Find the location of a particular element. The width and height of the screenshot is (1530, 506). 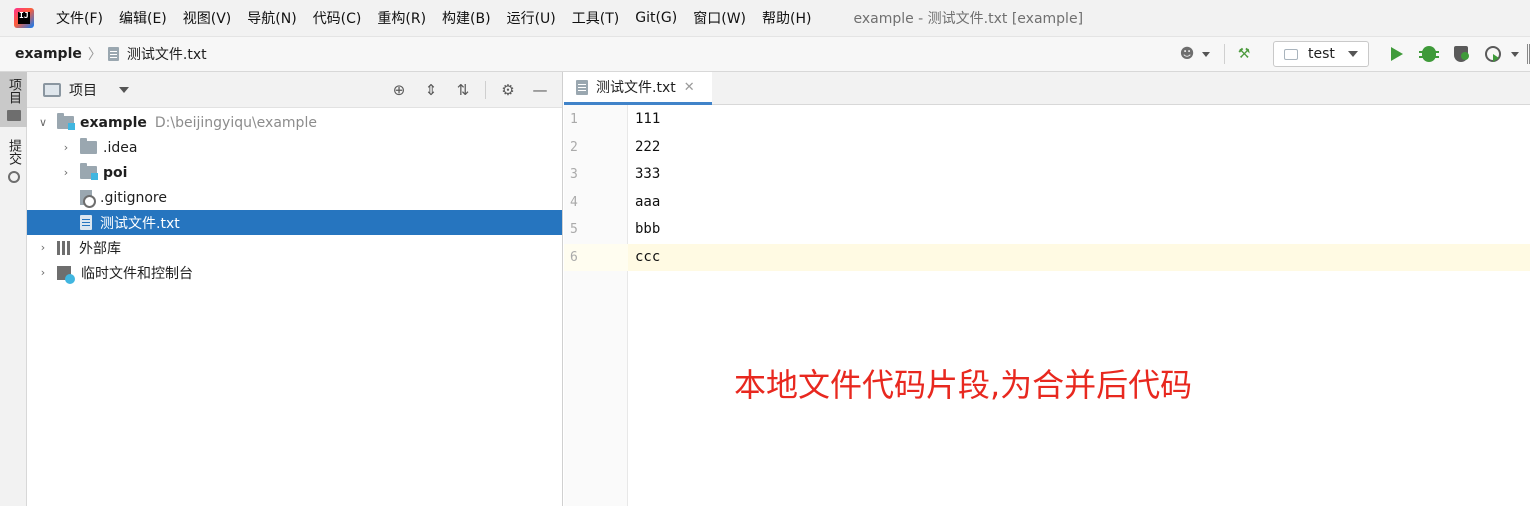

run-config-label: test is located at coordinates (1321, 54).